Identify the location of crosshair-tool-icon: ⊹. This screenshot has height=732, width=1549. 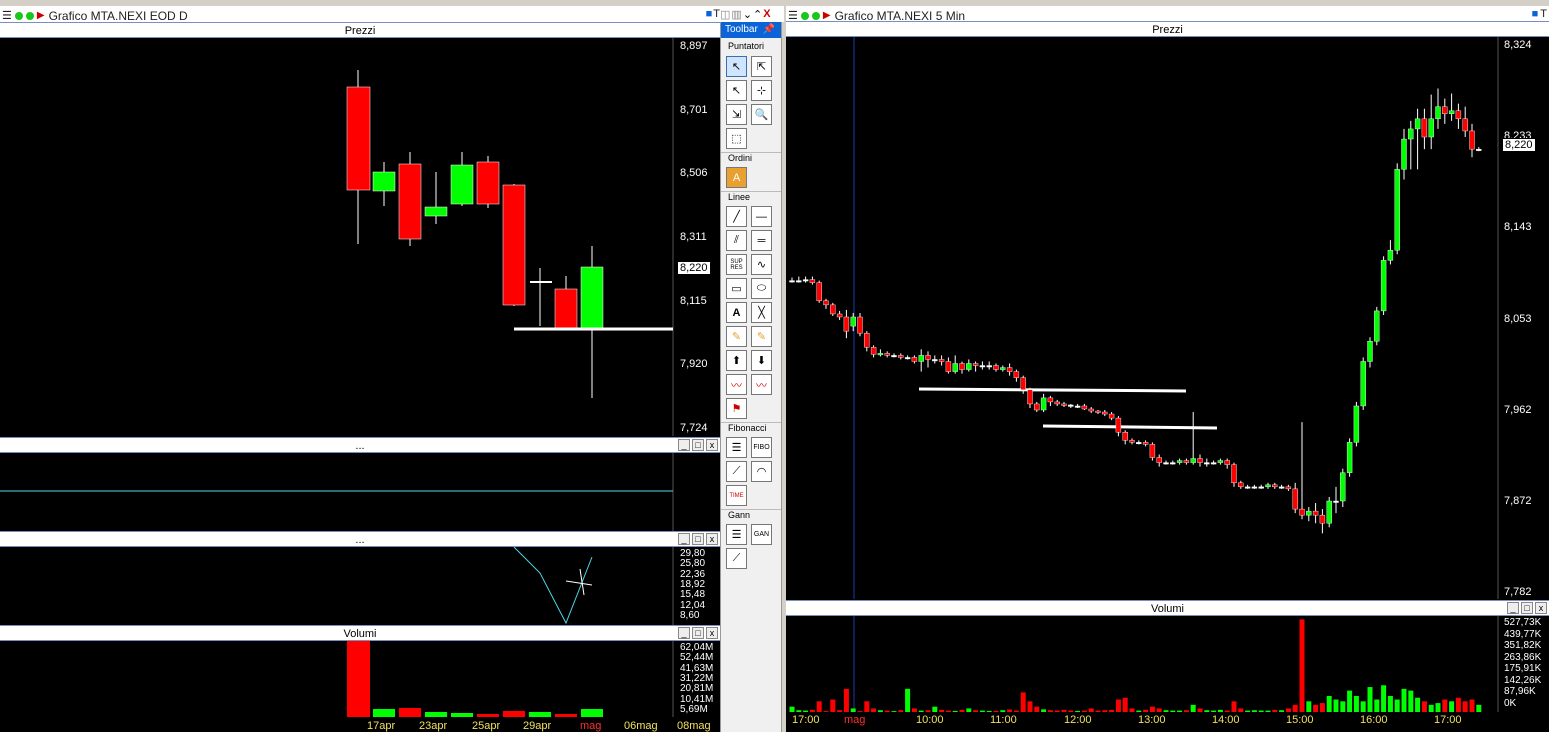
(761, 90).